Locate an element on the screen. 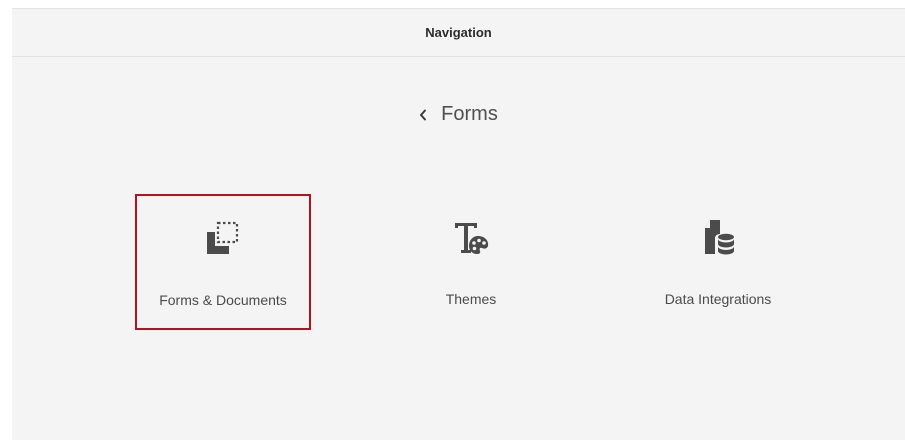 This screenshot has width=905, height=440. breadcrumb-label: Forms is located at coordinates (469, 114).